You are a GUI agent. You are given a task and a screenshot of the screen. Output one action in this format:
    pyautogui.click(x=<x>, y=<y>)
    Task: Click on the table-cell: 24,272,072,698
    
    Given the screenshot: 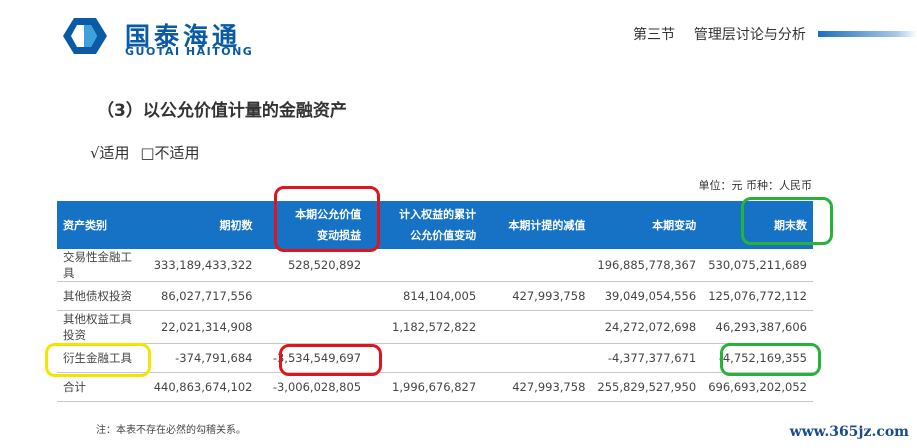 What is the action you would take?
    pyautogui.click(x=647, y=327)
    